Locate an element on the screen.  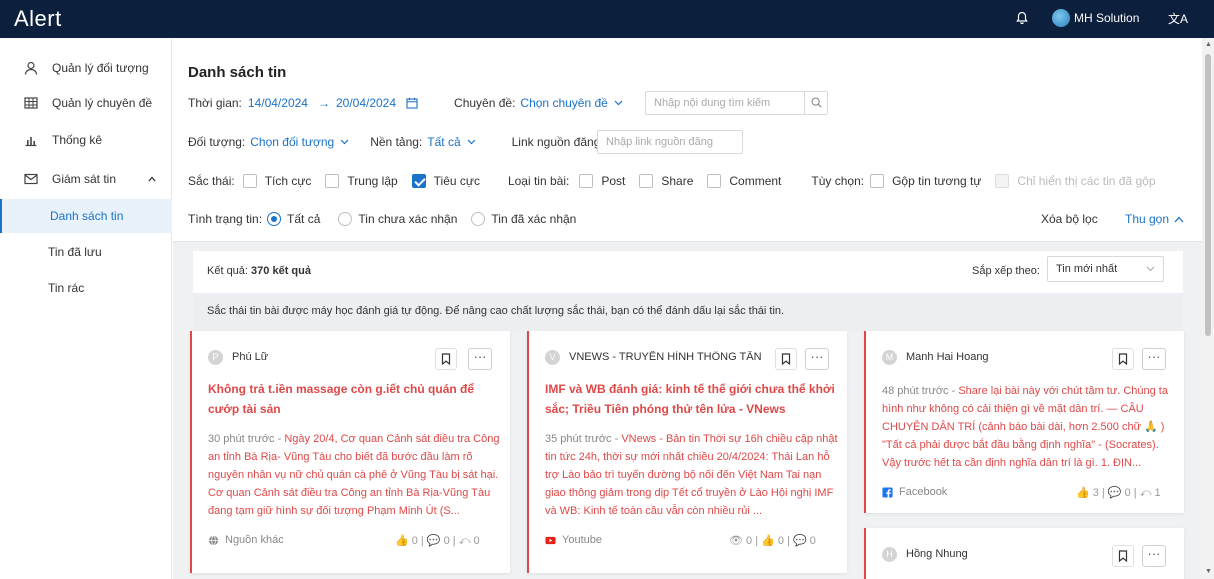
sentiment-negative-label: Tiêu cực is located at coordinates (456, 181).